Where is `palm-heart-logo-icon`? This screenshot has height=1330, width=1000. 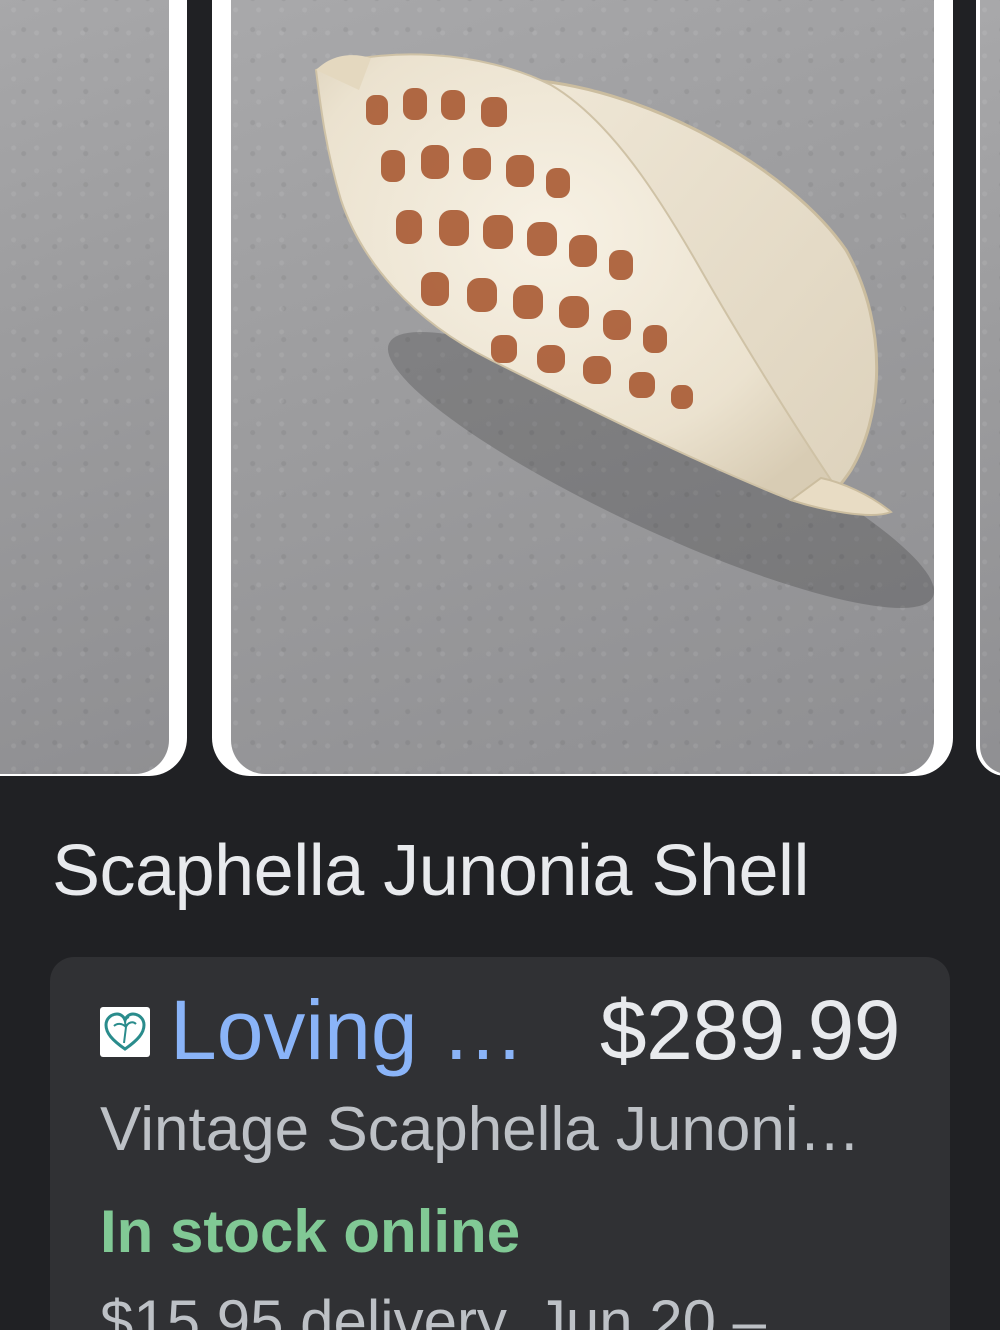 palm-heart-logo-icon is located at coordinates (125, 1032).